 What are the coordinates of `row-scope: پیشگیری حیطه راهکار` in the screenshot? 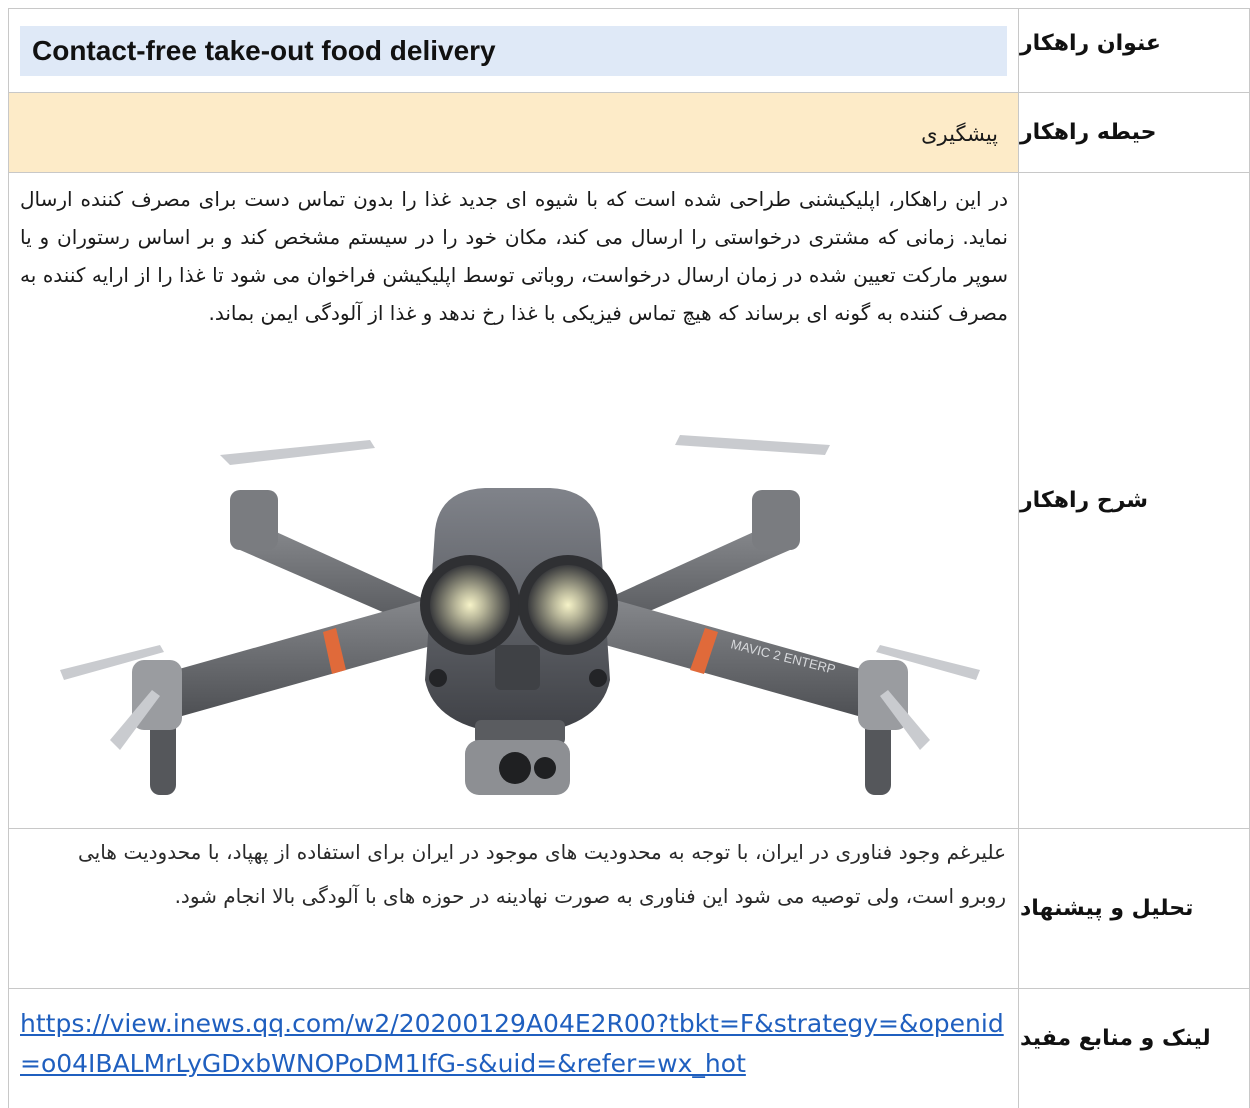 It's located at (629, 132).